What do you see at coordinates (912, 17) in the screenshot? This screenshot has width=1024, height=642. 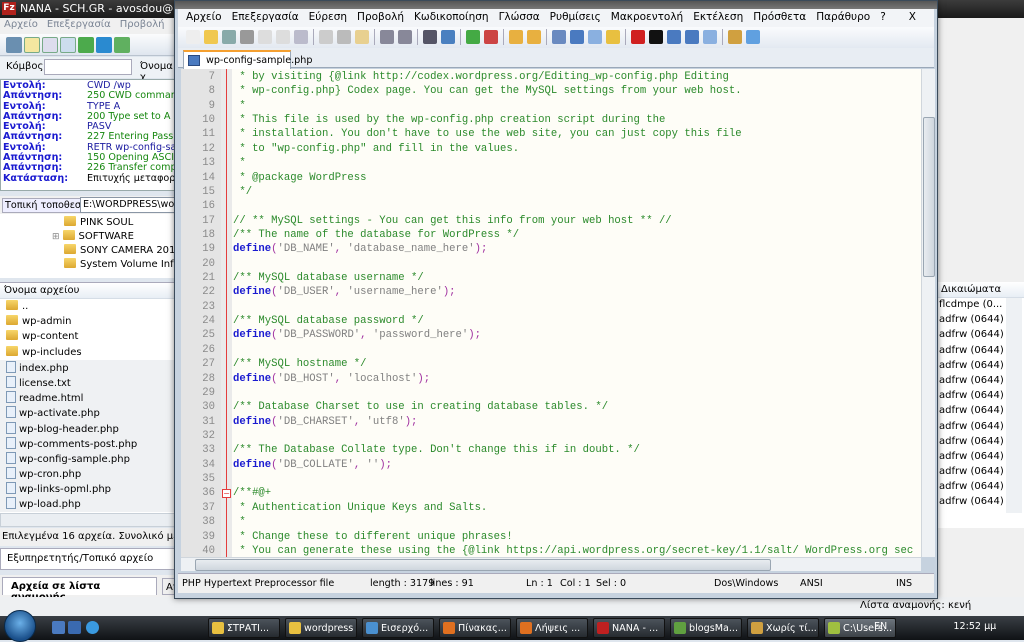 I see `close-document-button: X` at bounding box center [912, 17].